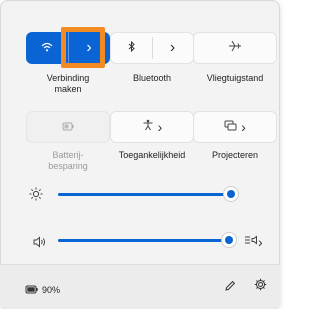  I want to click on bluetooth-icon, so click(132, 48).